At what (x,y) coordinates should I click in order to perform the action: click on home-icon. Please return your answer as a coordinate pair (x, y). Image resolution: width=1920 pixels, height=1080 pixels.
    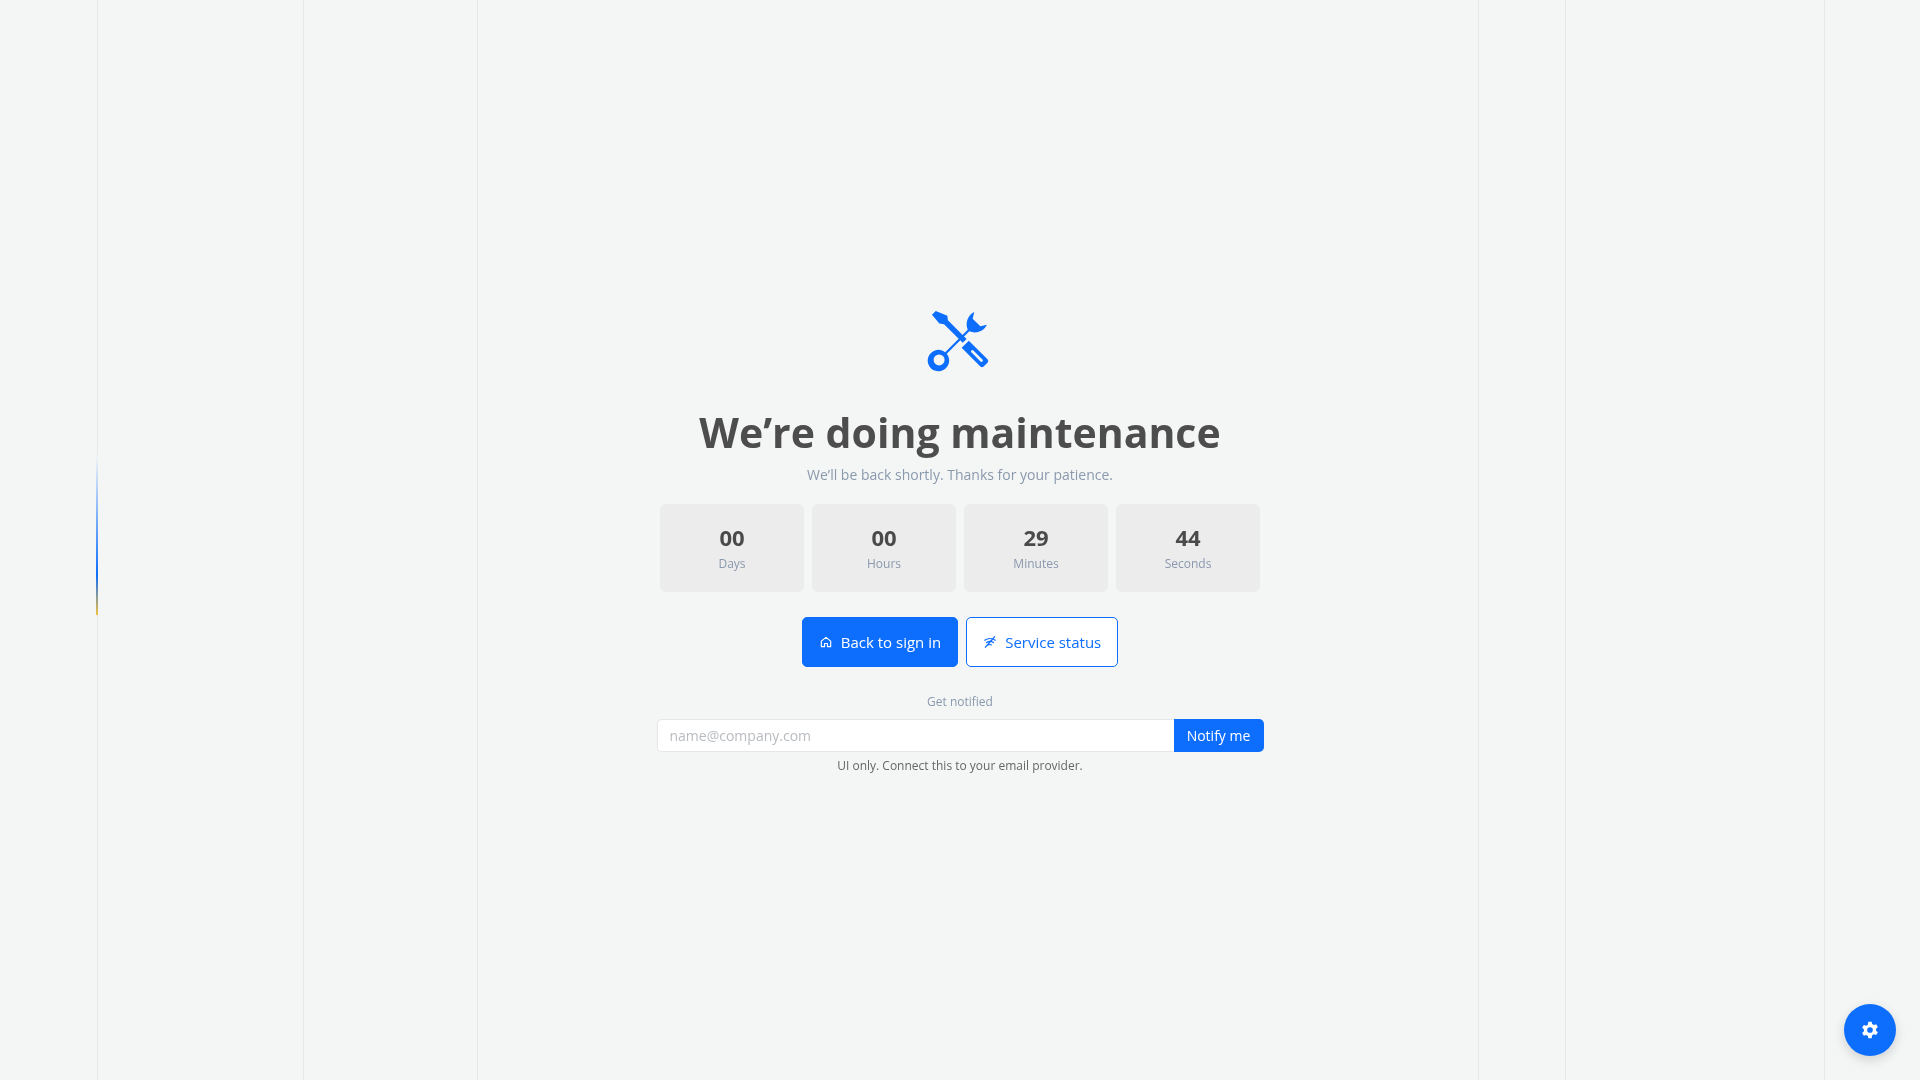
    Looking at the image, I should click on (825, 642).